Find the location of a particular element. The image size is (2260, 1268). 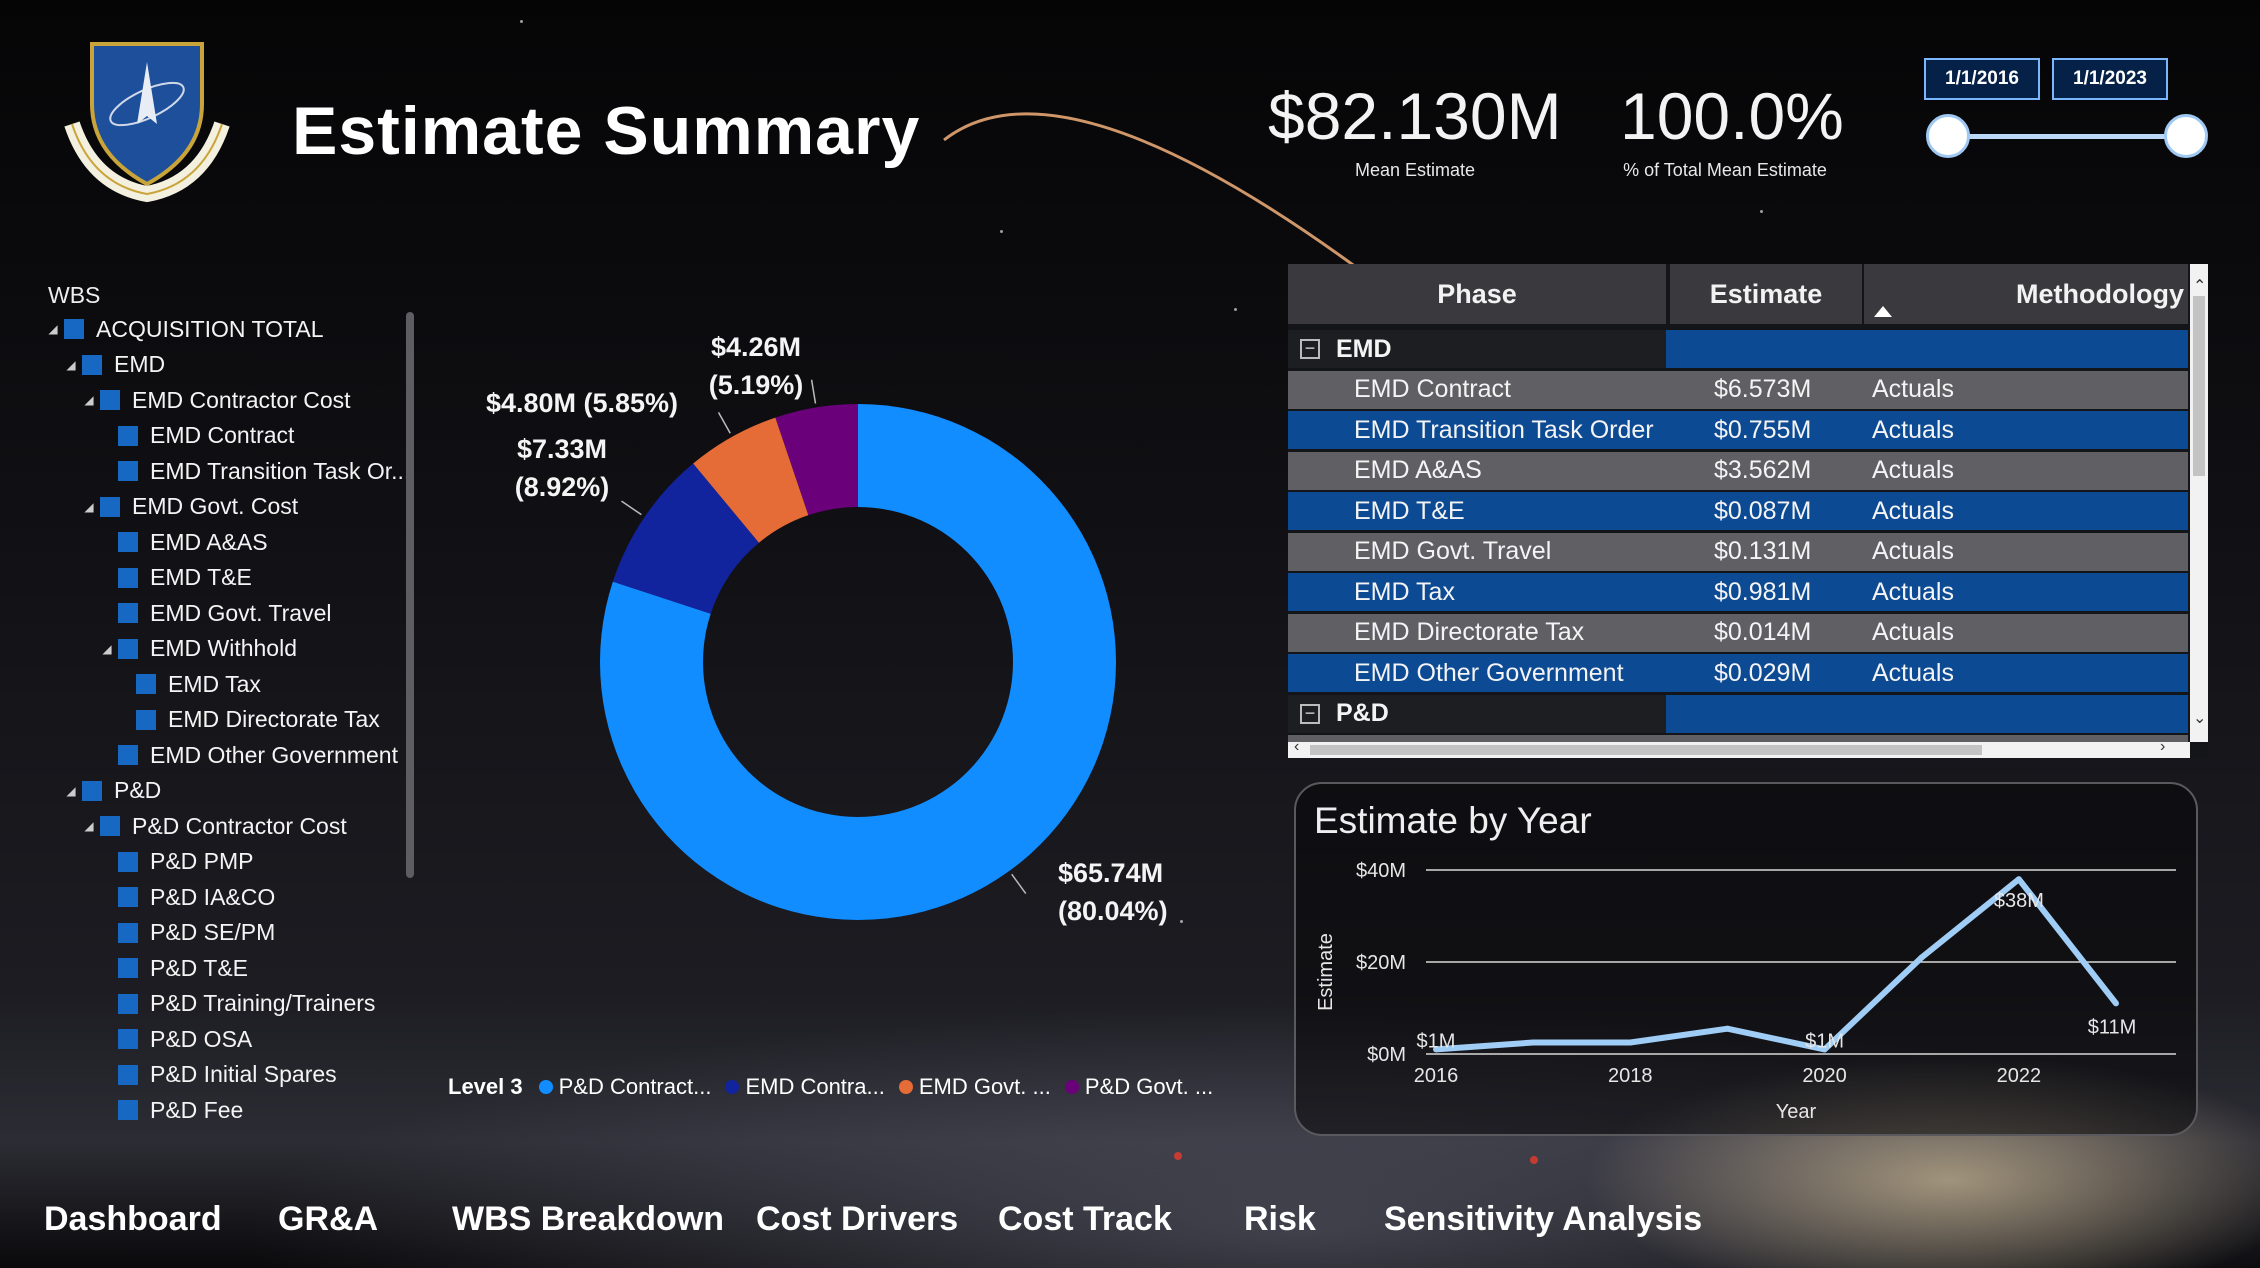

end-date-slider-handle is located at coordinates (2186, 136).